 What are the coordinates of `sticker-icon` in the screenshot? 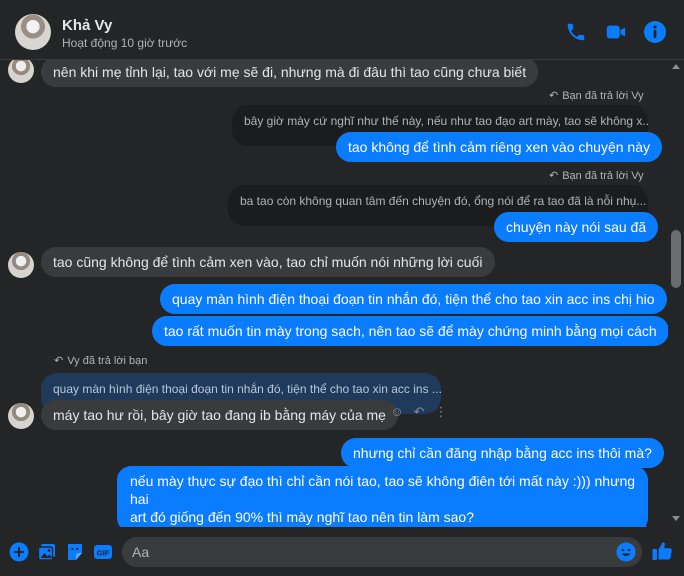 It's located at (75, 552).